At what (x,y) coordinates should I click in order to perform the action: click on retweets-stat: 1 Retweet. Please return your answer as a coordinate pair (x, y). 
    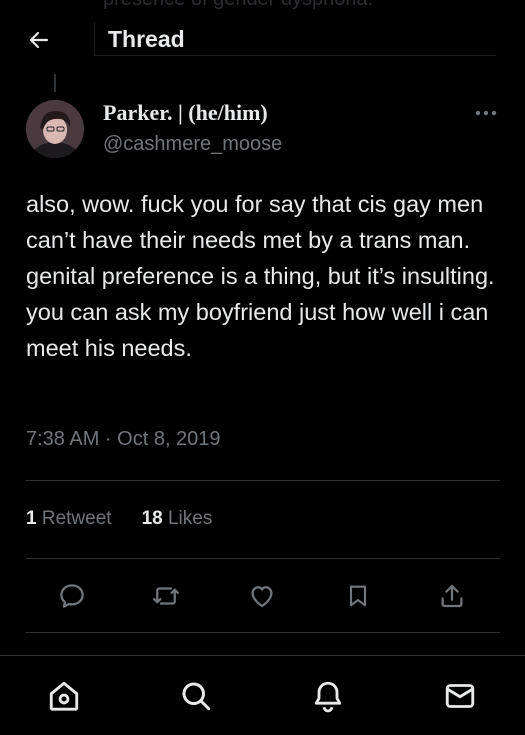
    Looking at the image, I should click on (69, 519).